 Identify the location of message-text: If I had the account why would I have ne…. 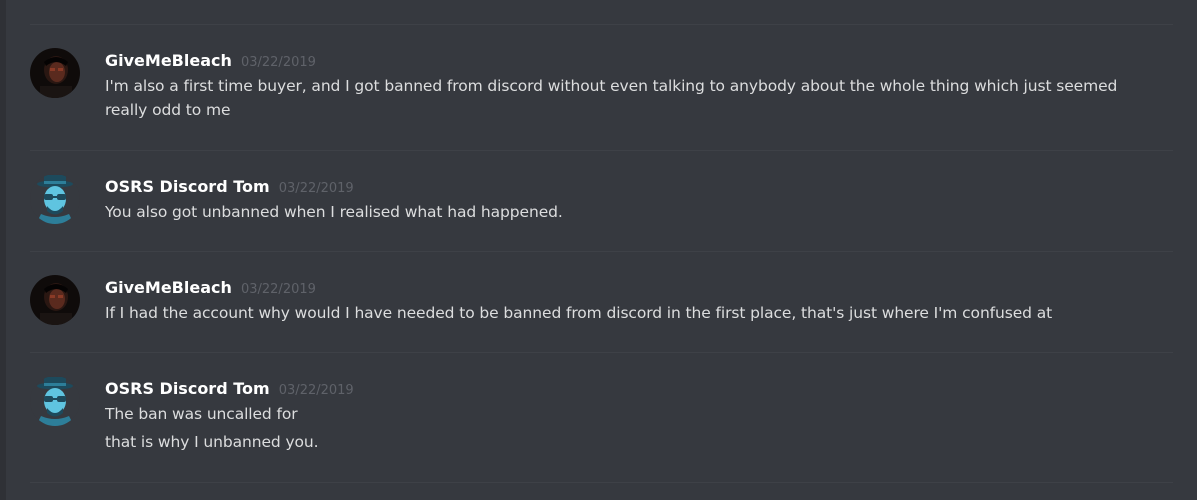
(579, 313).